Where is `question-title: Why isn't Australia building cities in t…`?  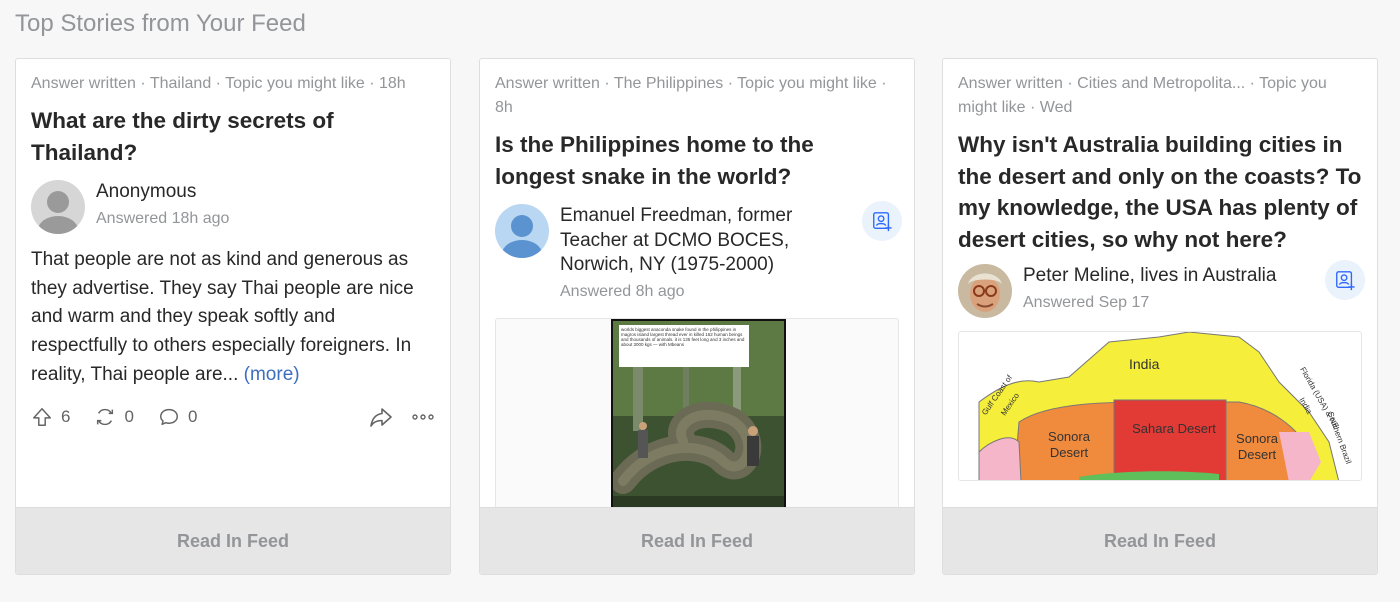 question-title: Why isn't Australia building cities in t… is located at coordinates (1160, 192).